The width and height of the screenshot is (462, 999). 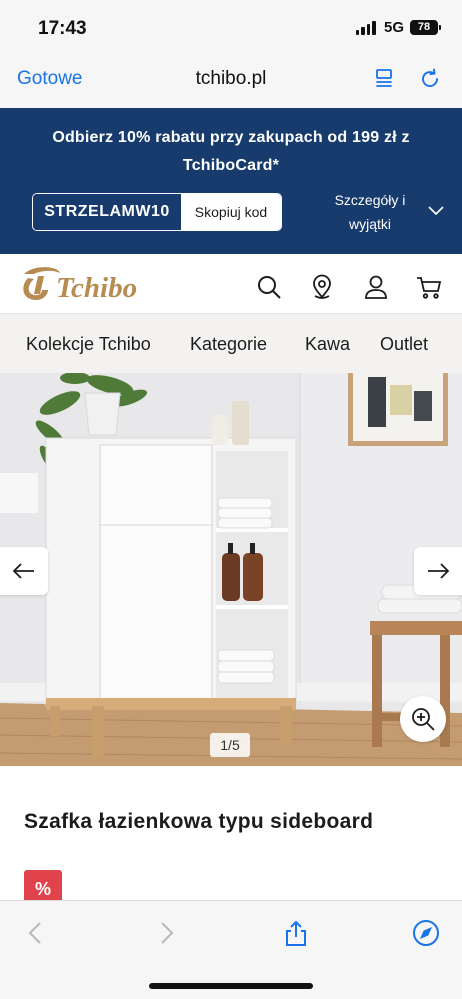 I want to click on search-icon, so click(x=269, y=287).